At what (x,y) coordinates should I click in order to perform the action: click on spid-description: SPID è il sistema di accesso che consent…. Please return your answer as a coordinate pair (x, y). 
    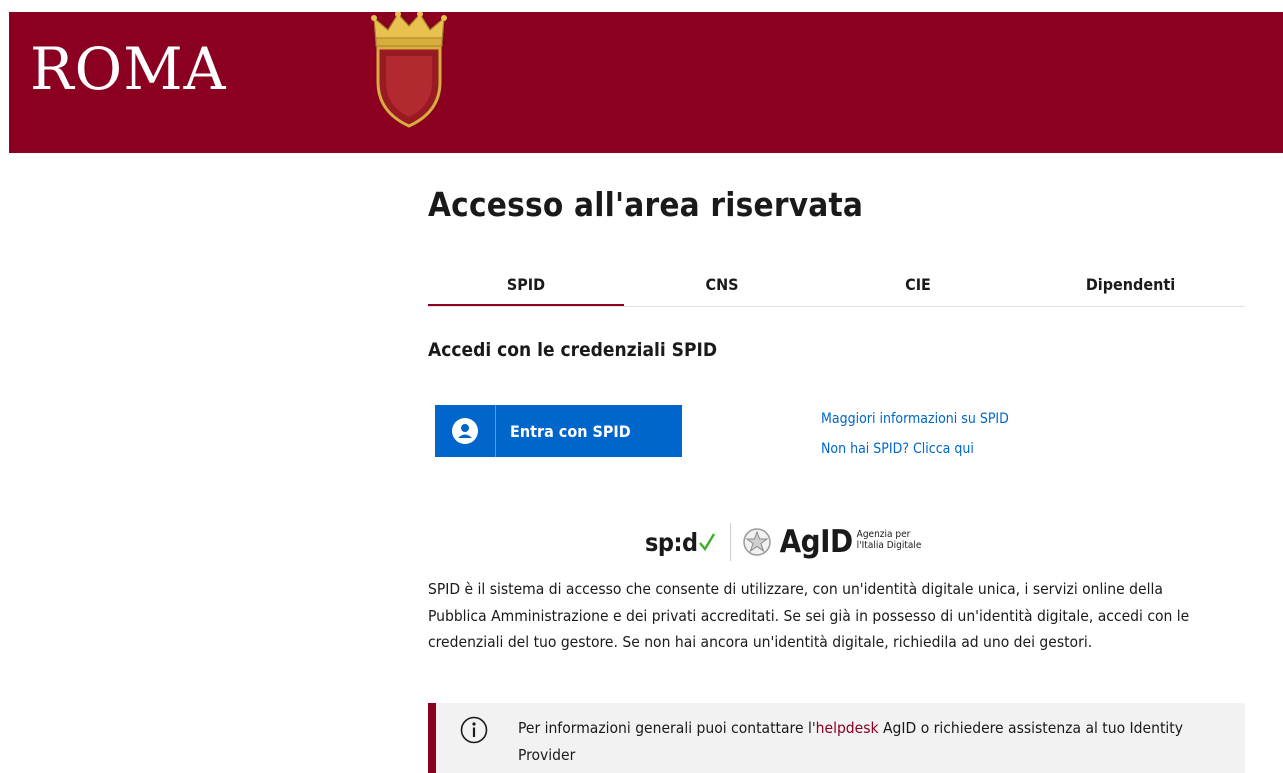
    Looking at the image, I should click on (809, 615).